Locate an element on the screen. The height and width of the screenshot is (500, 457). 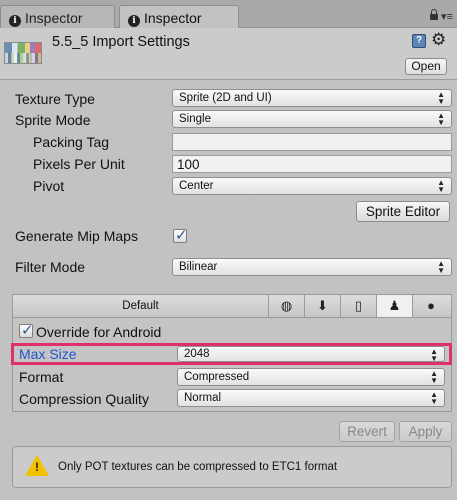
download-icon: ⬇ is located at coordinates (323, 306).